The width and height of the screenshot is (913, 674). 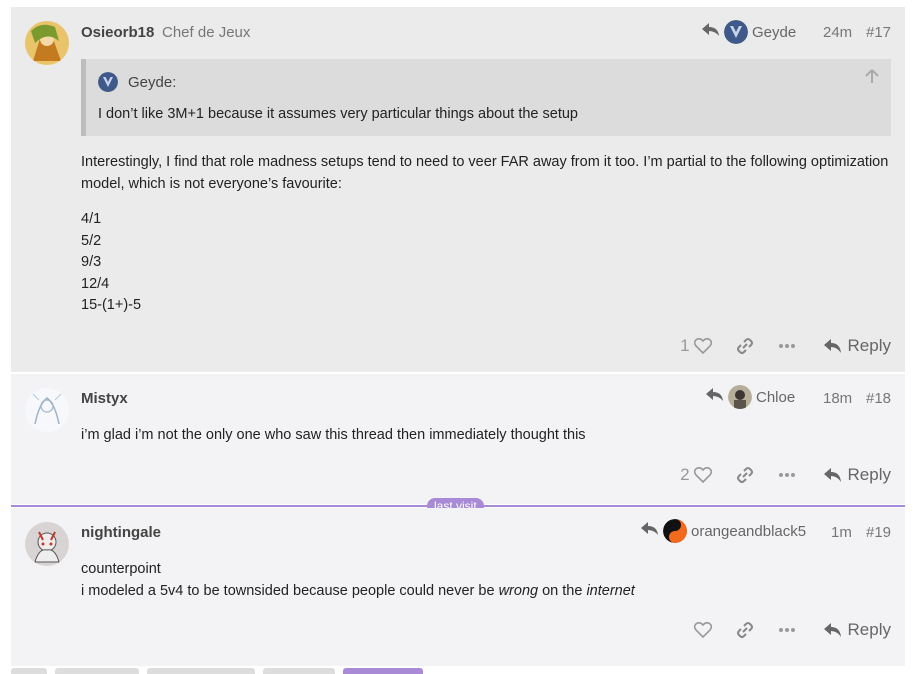 I want to click on post-actions: 1 Reply, so click(x=785, y=346).